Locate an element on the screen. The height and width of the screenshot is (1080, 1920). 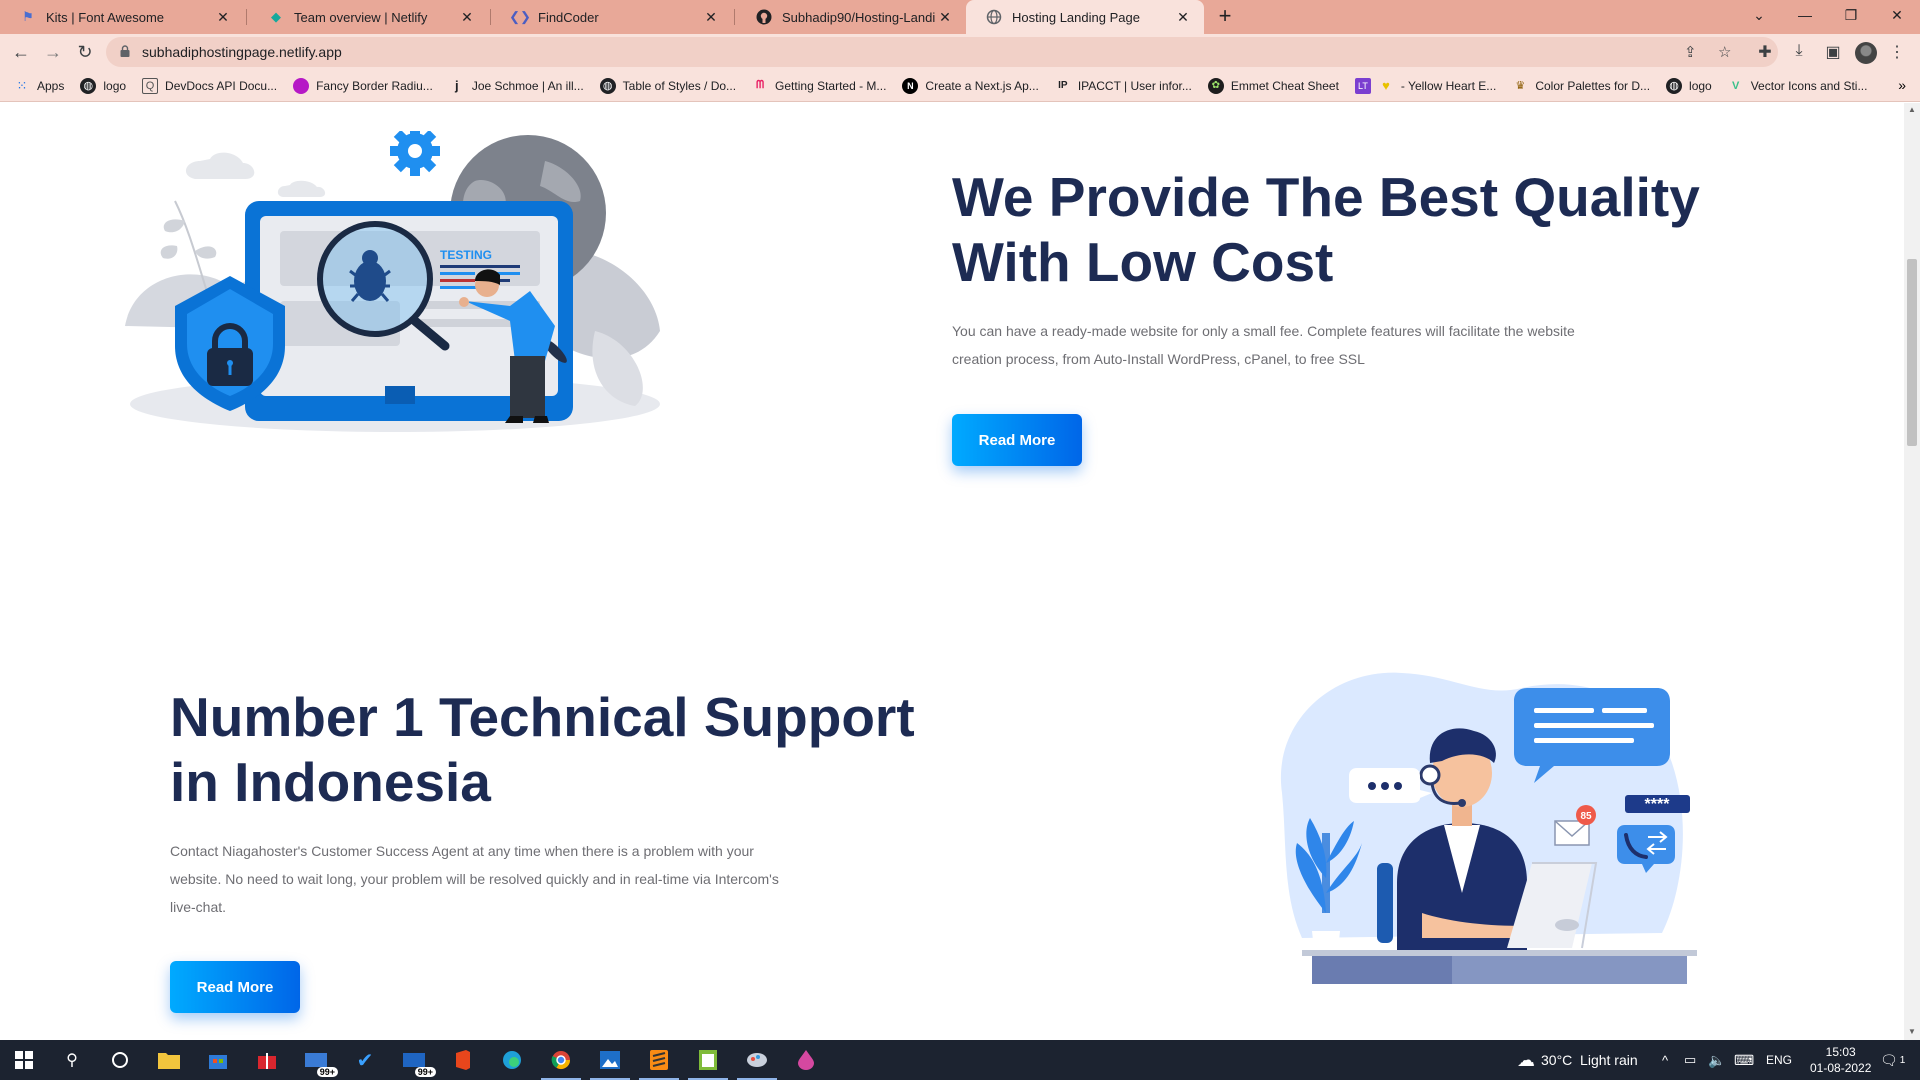
section2-heading: Number 1 Technical Support in Indonesia is located at coordinates (542, 749).